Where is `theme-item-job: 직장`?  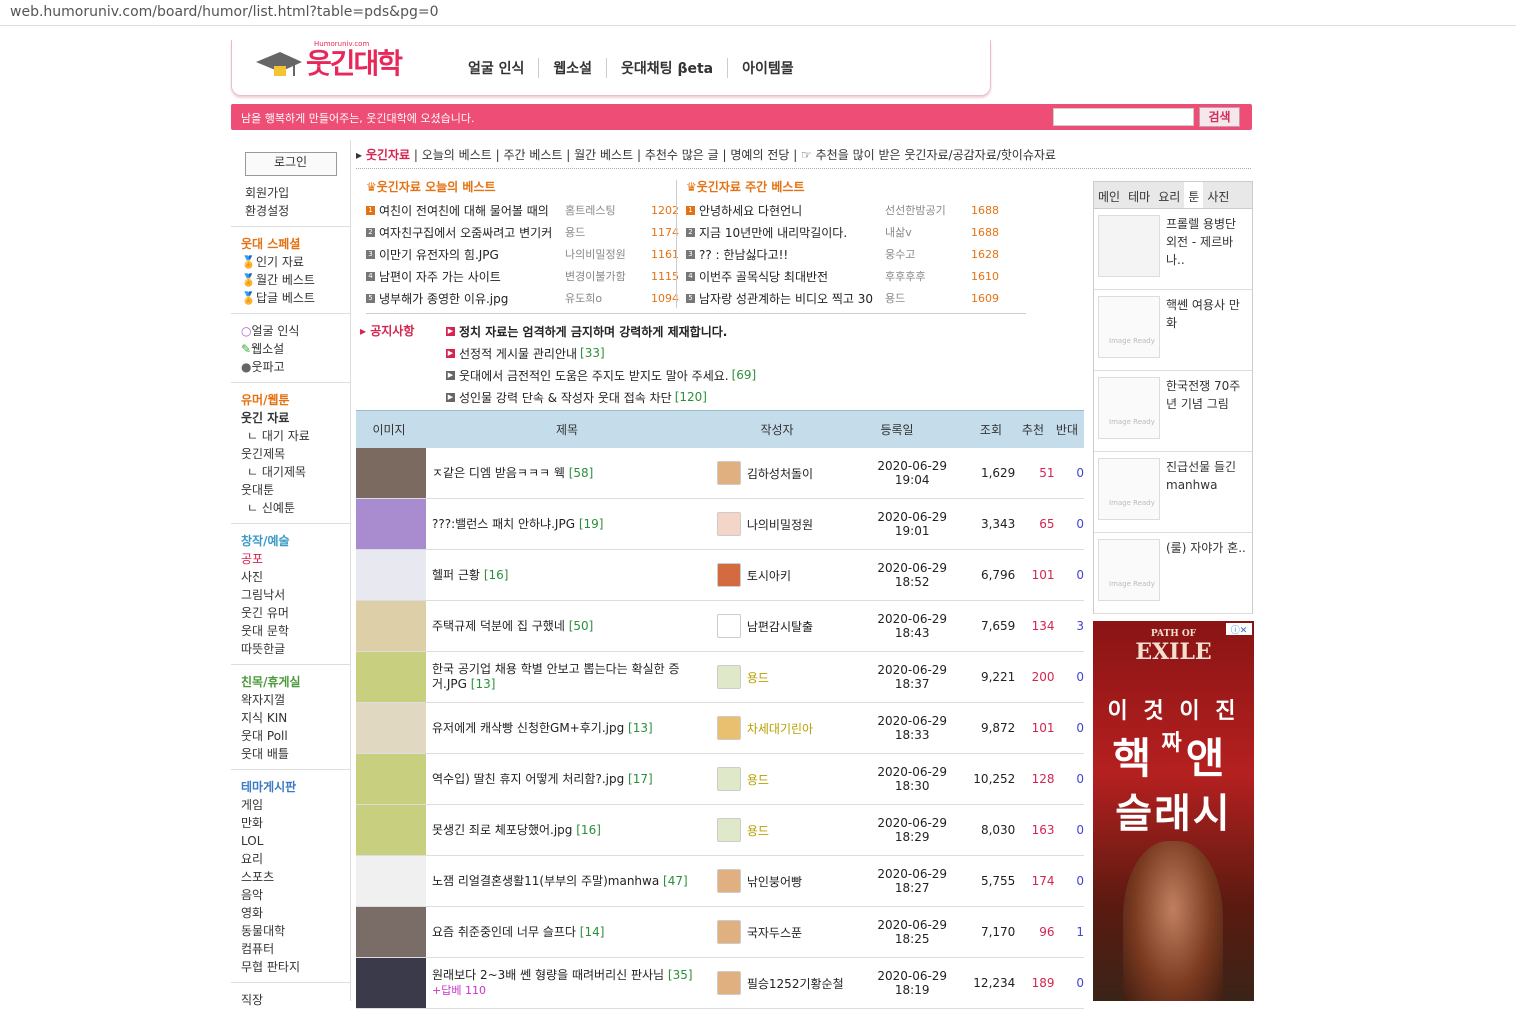
theme-item-job: 직장 is located at coordinates (295, 1000).